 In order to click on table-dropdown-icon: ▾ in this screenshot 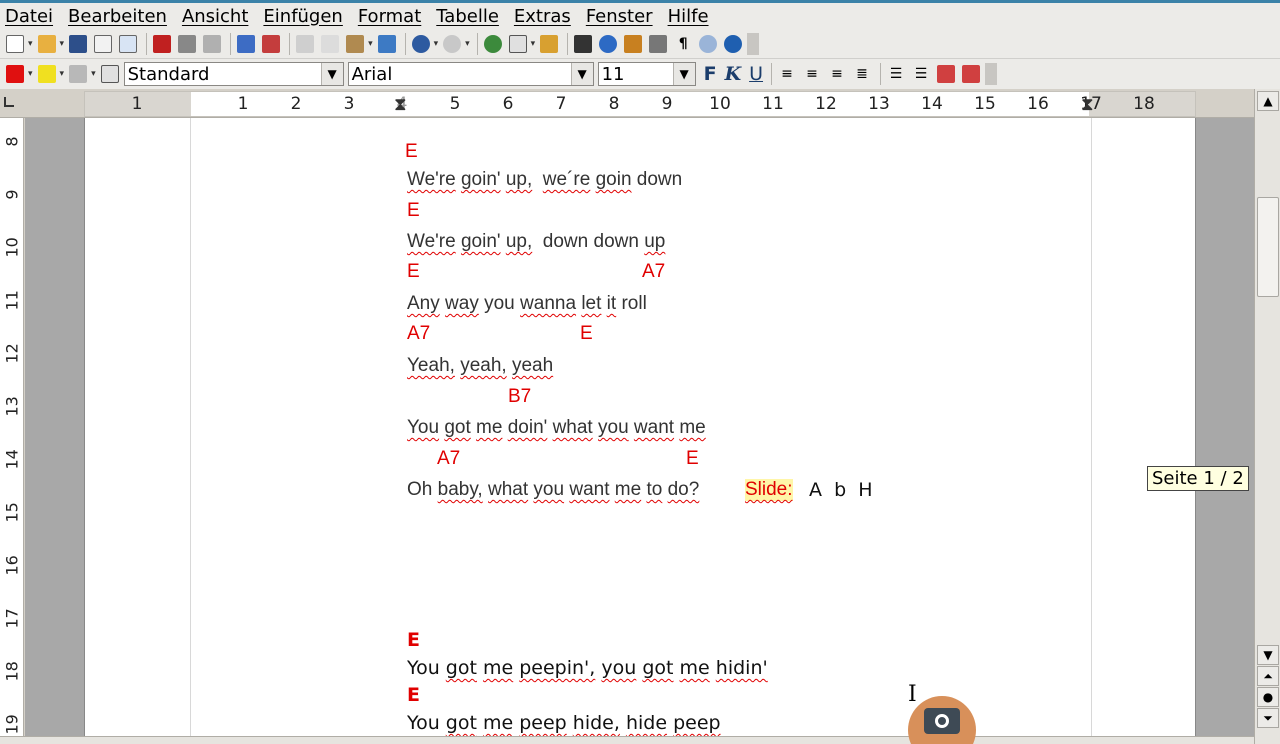, I will do `click(533, 44)`.